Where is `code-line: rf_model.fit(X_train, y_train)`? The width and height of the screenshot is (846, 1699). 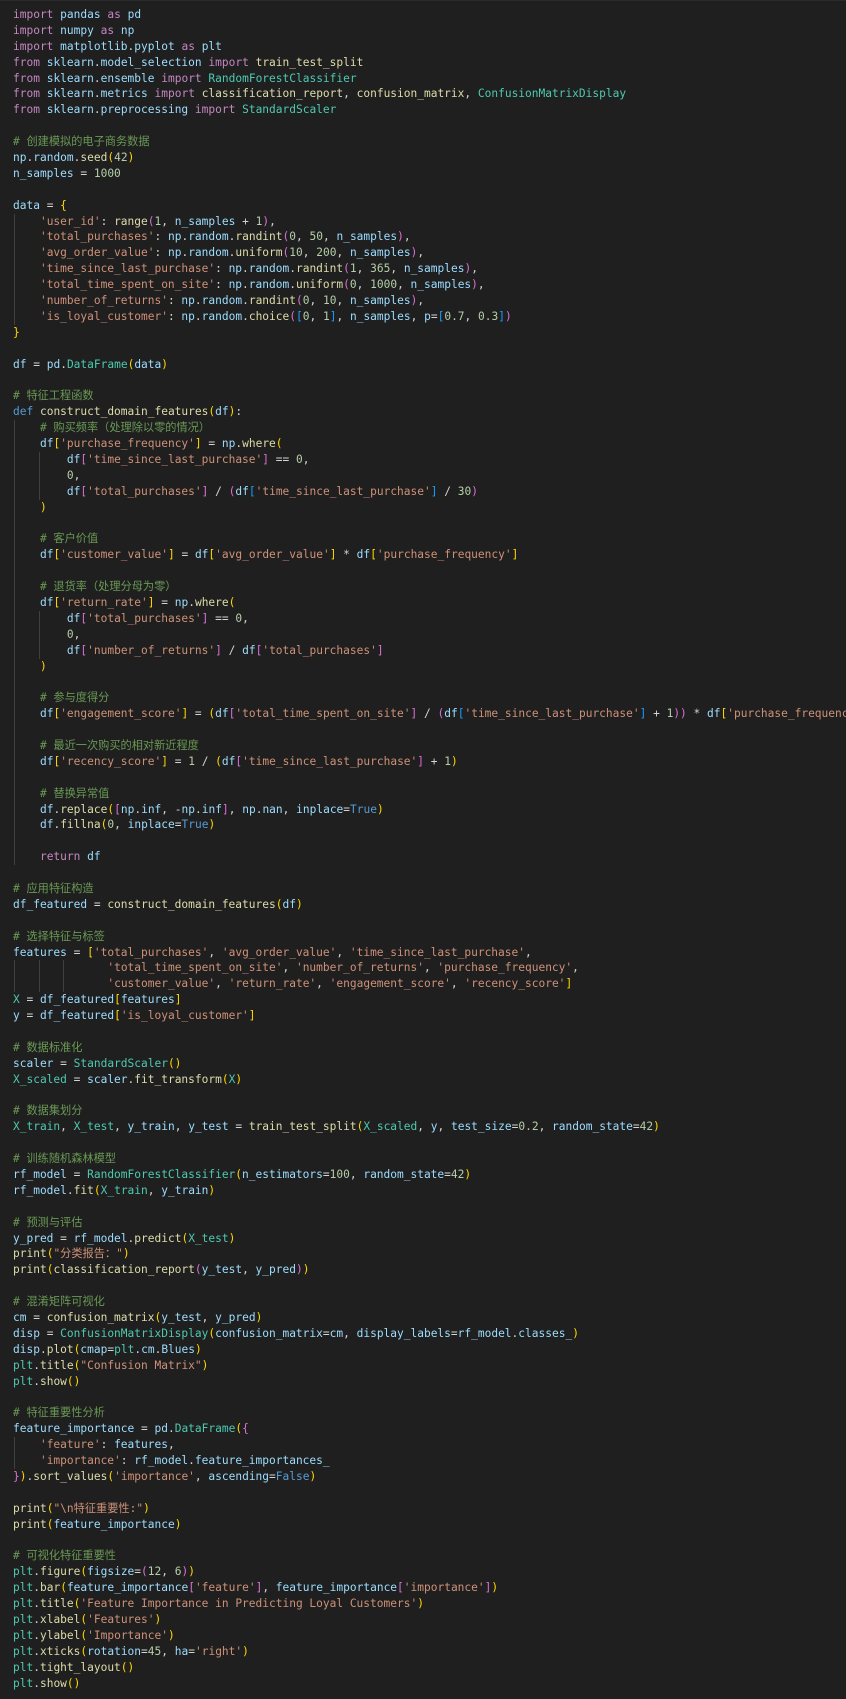 code-line: rf_model.fit(X_train, y_train) is located at coordinates (429, 1191).